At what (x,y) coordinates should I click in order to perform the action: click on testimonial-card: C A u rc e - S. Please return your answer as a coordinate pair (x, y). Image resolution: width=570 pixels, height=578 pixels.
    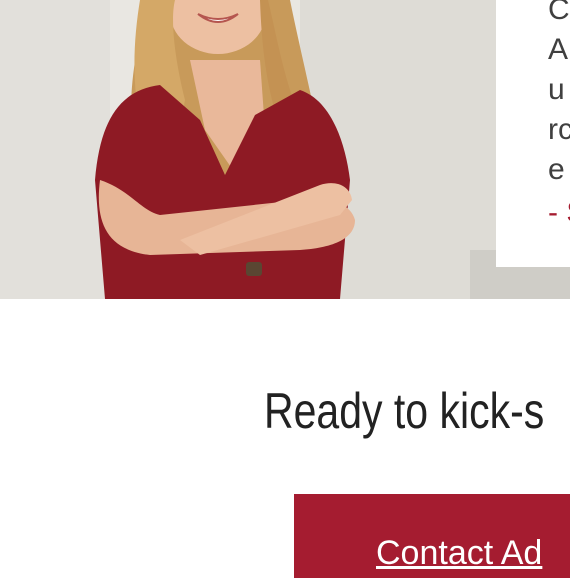
    Looking at the image, I should click on (533, 133).